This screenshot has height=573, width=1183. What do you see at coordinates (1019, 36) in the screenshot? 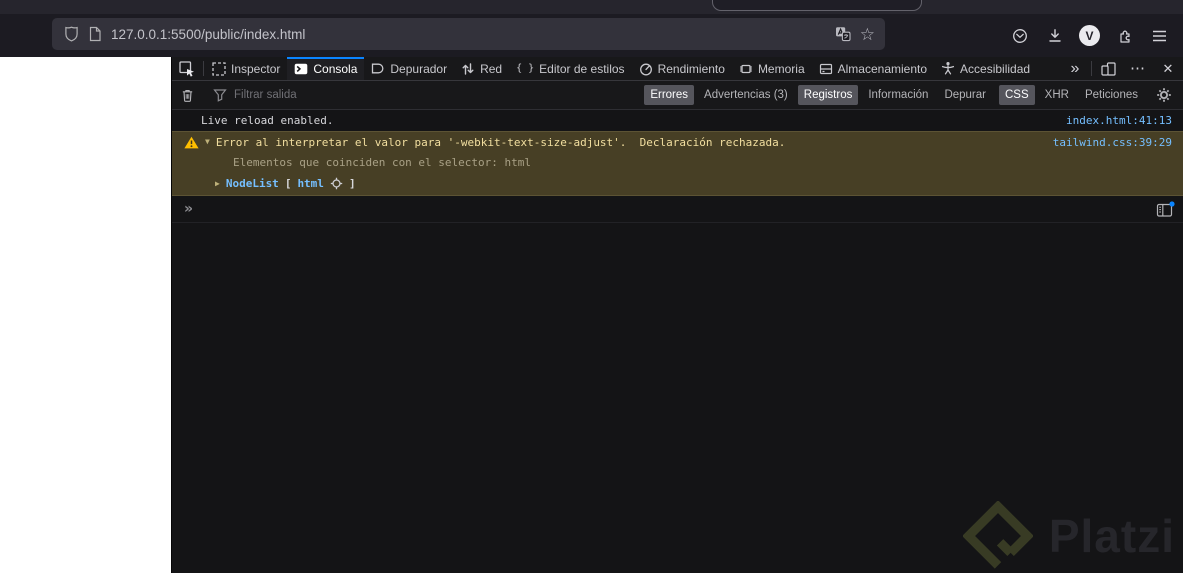
I see `pocket-button` at bounding box center [1019, 36].